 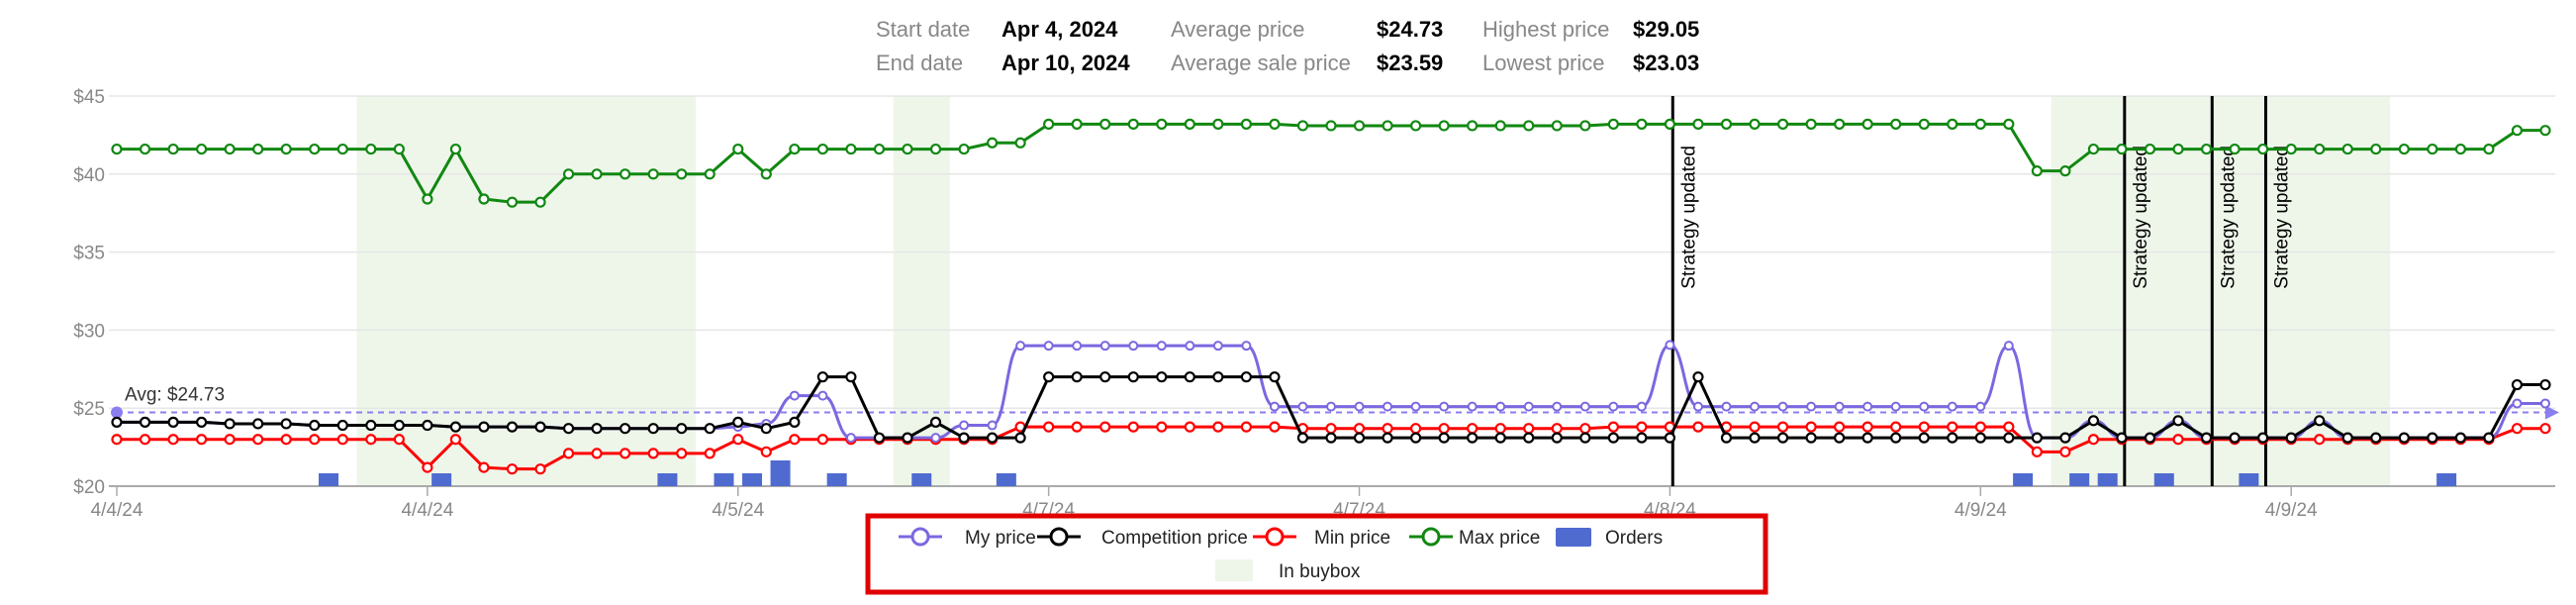 I want to click on strategy-label: Strategy updated, so click(x=2228, y=217).